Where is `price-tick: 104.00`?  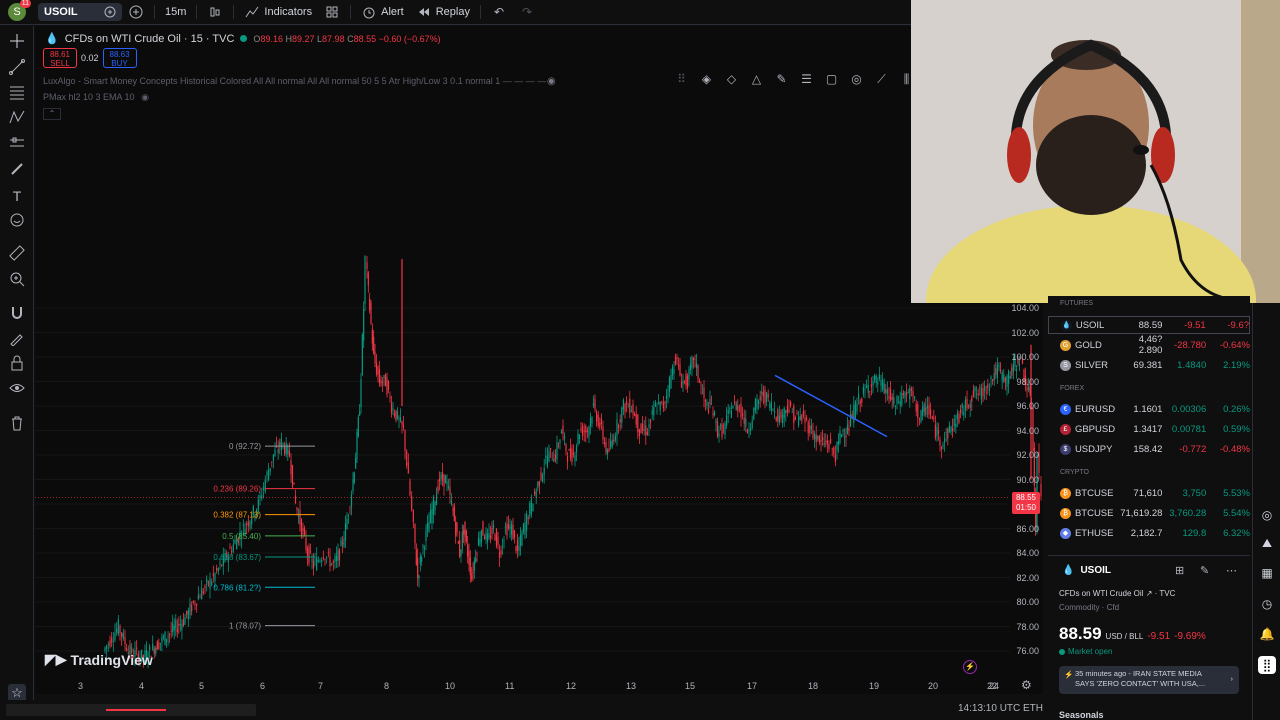
price-tick: 104.00 is located at coordinates (1025, 308).